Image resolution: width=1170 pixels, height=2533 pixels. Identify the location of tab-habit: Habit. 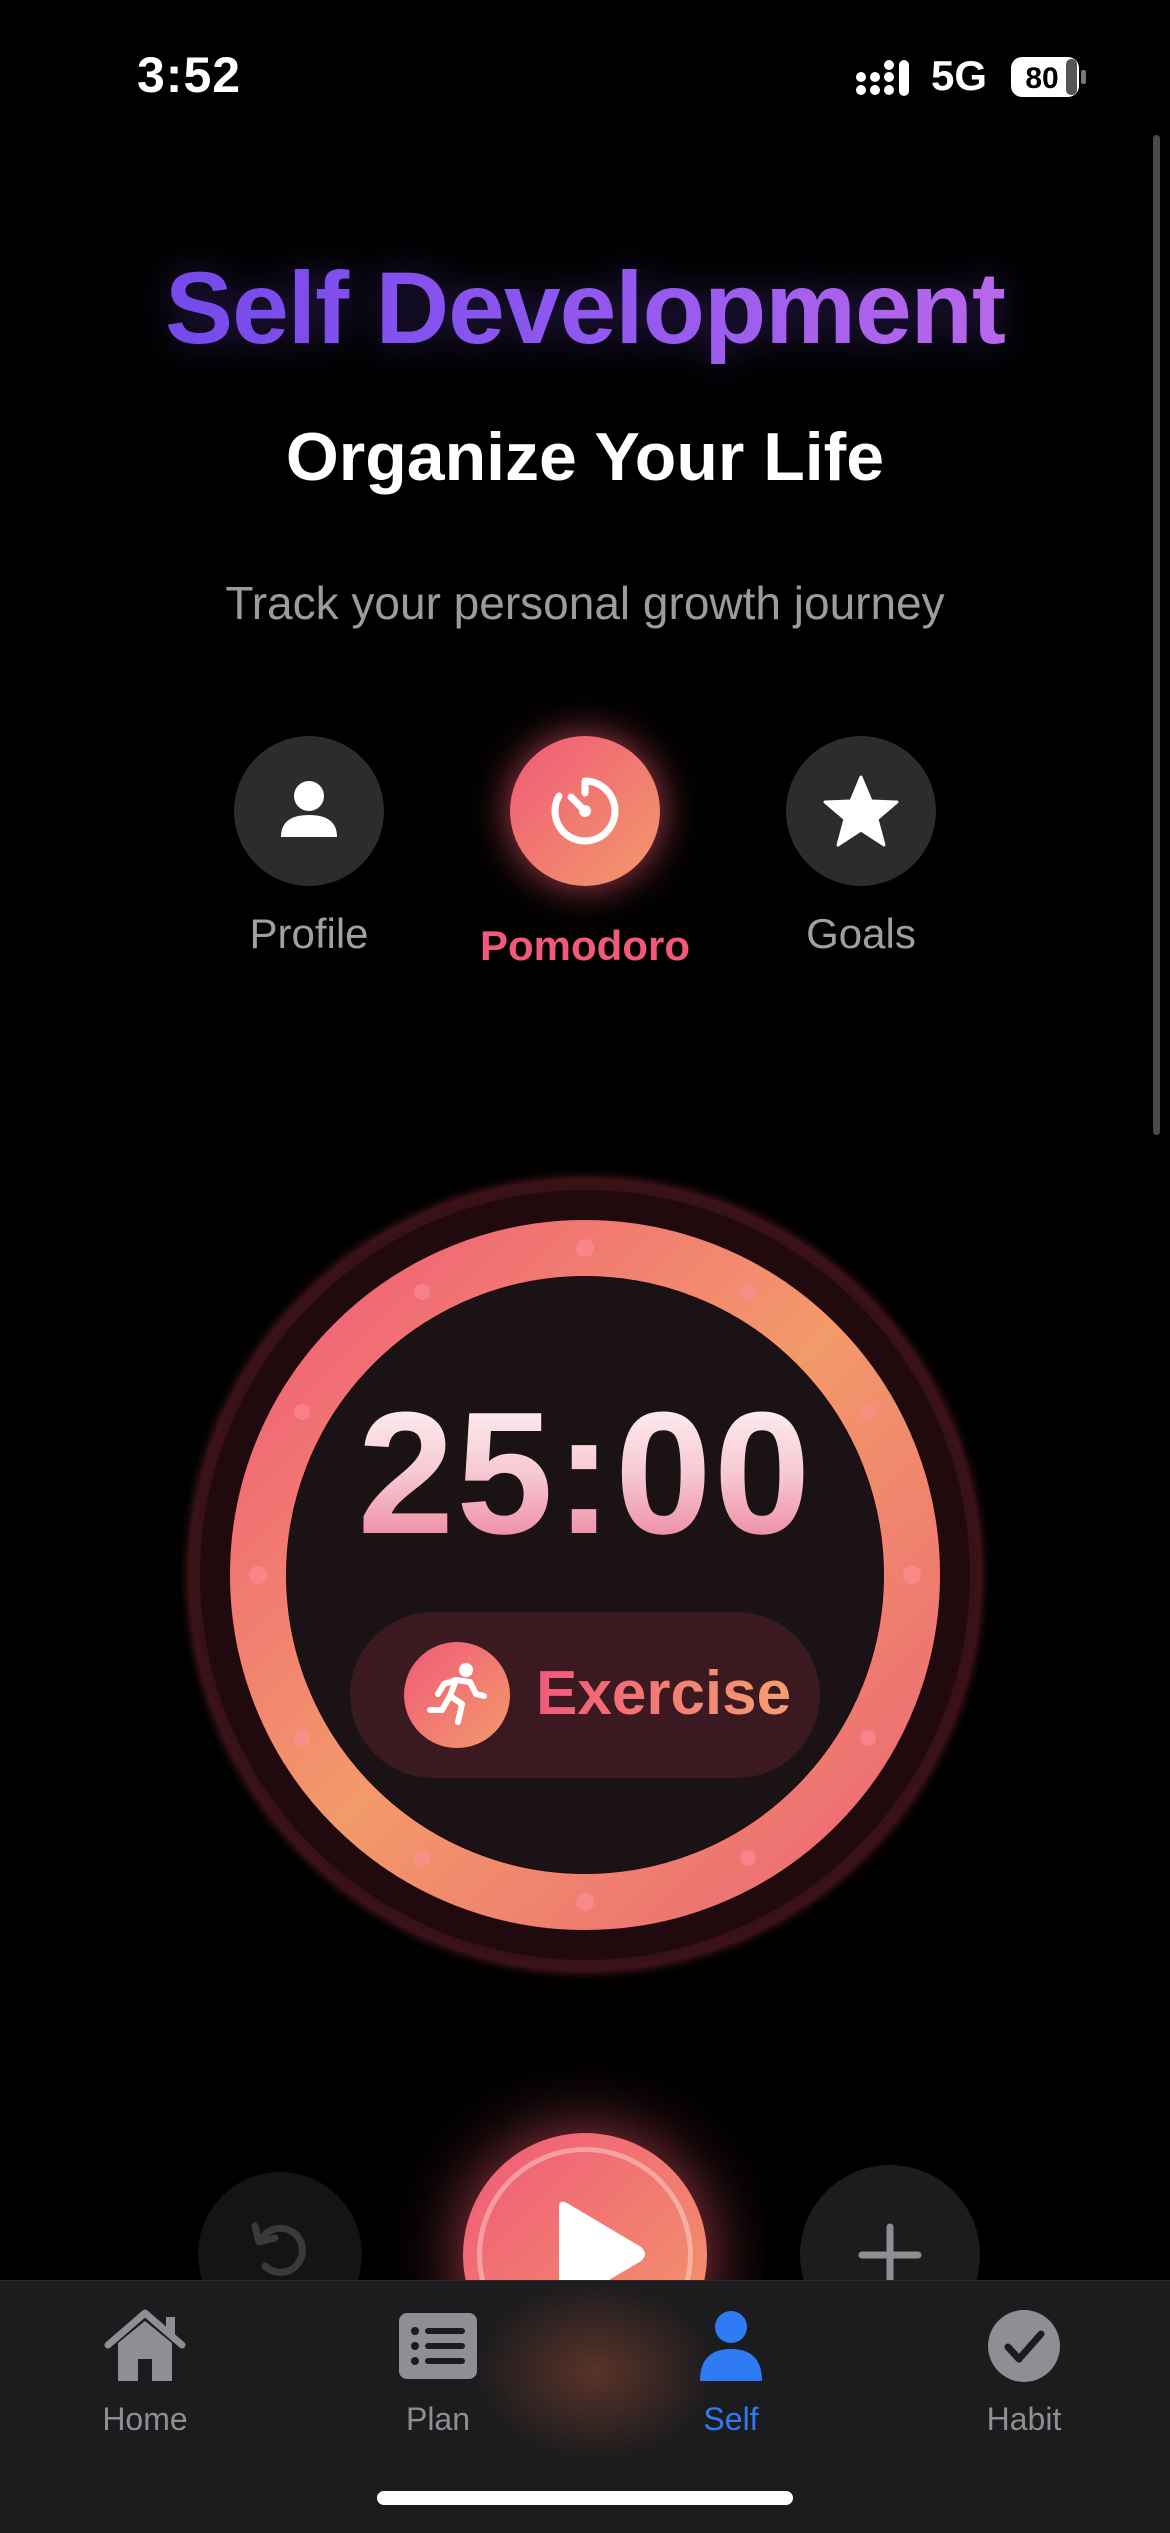
(1024, 2372).